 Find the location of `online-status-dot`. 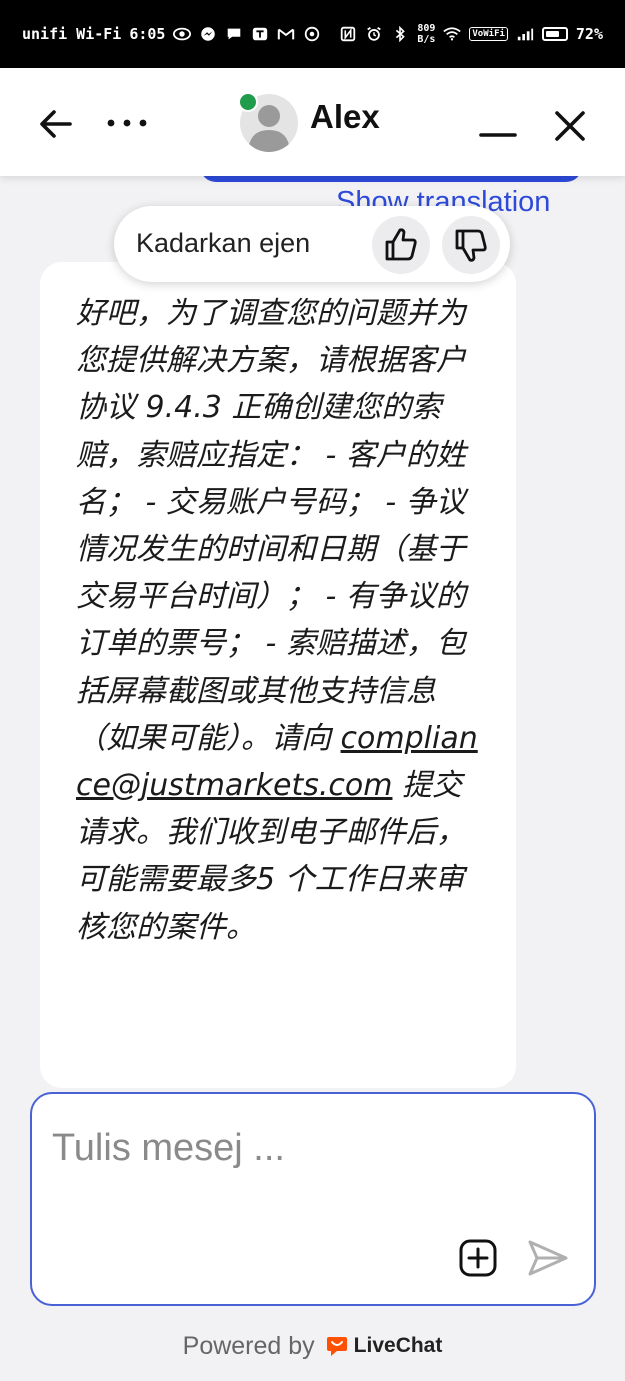

online-status-dot is located at coordinates (248, 102).